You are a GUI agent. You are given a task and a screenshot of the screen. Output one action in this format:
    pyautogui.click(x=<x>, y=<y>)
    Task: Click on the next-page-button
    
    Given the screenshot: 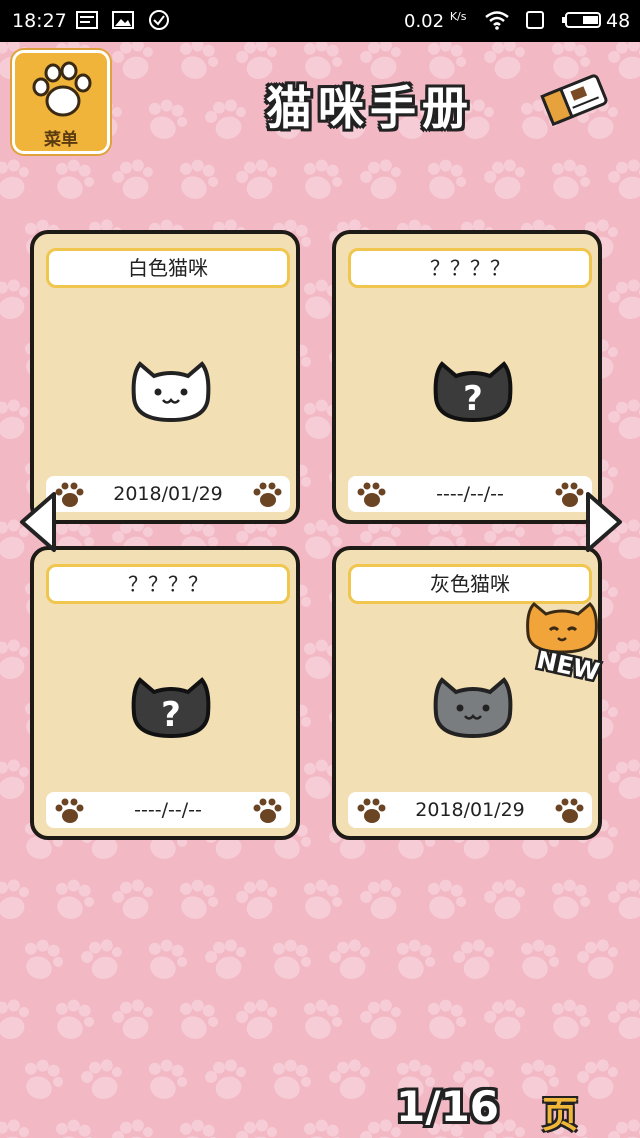 What is the action you would take?
    pyautogui.click(x=604, y=522)
    